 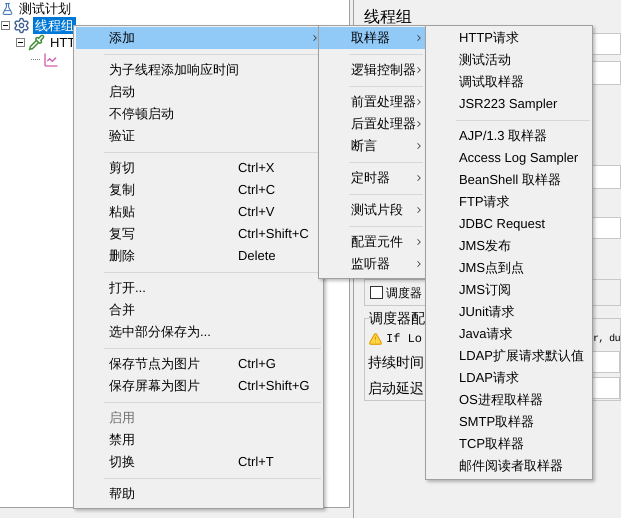 What do you see at coordinates (372, 146) in the screenshot?
I see `menu-item: 断言` at bounding box center [372, 146].